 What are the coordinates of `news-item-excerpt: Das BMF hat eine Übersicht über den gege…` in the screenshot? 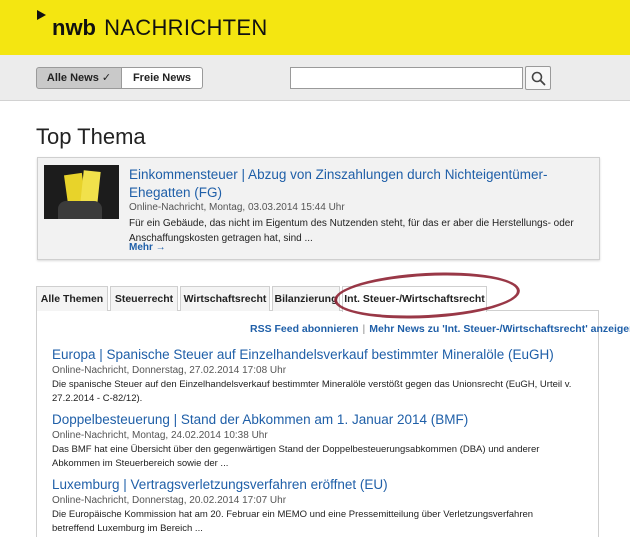 It's located at (296, 456).